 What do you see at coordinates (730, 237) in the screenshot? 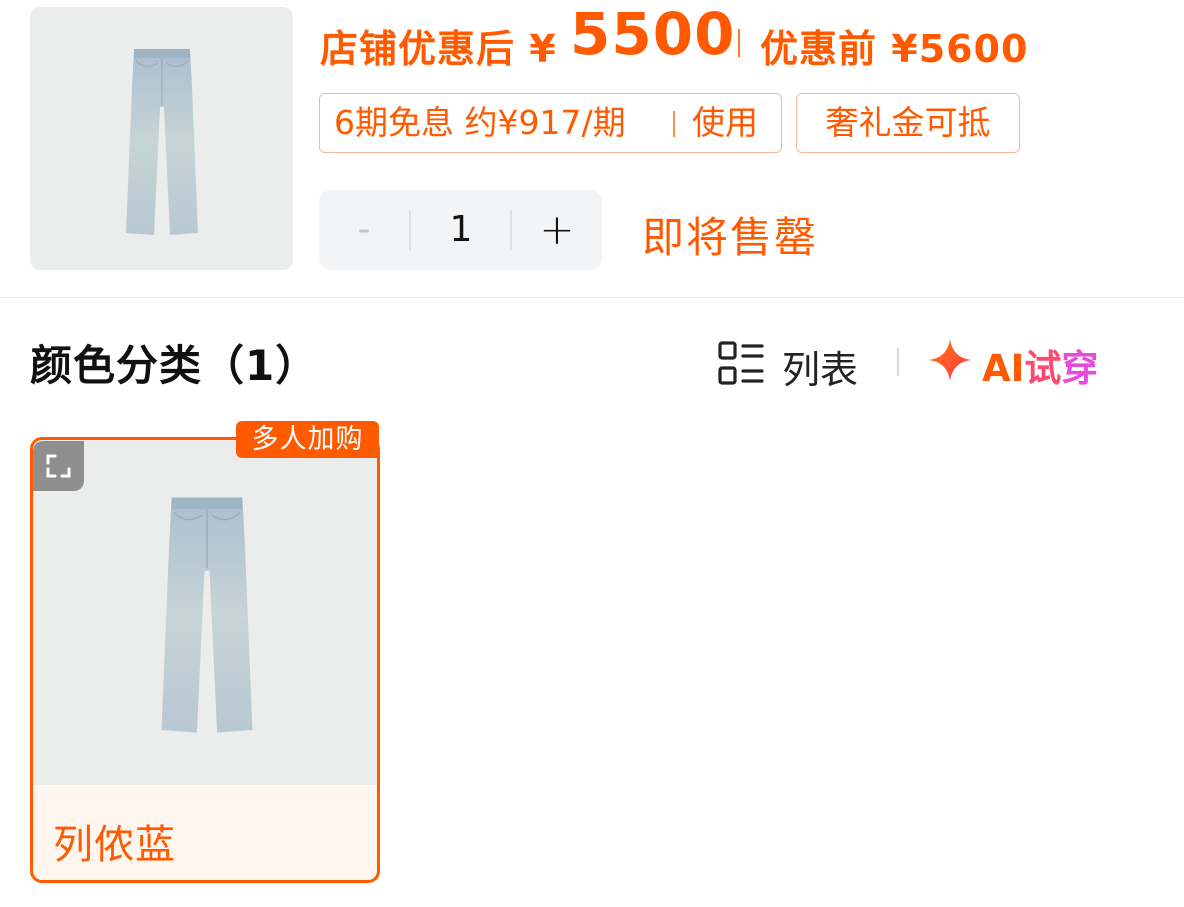
I see `stock-status: 即将售罄` at bounding box center [730, 237].